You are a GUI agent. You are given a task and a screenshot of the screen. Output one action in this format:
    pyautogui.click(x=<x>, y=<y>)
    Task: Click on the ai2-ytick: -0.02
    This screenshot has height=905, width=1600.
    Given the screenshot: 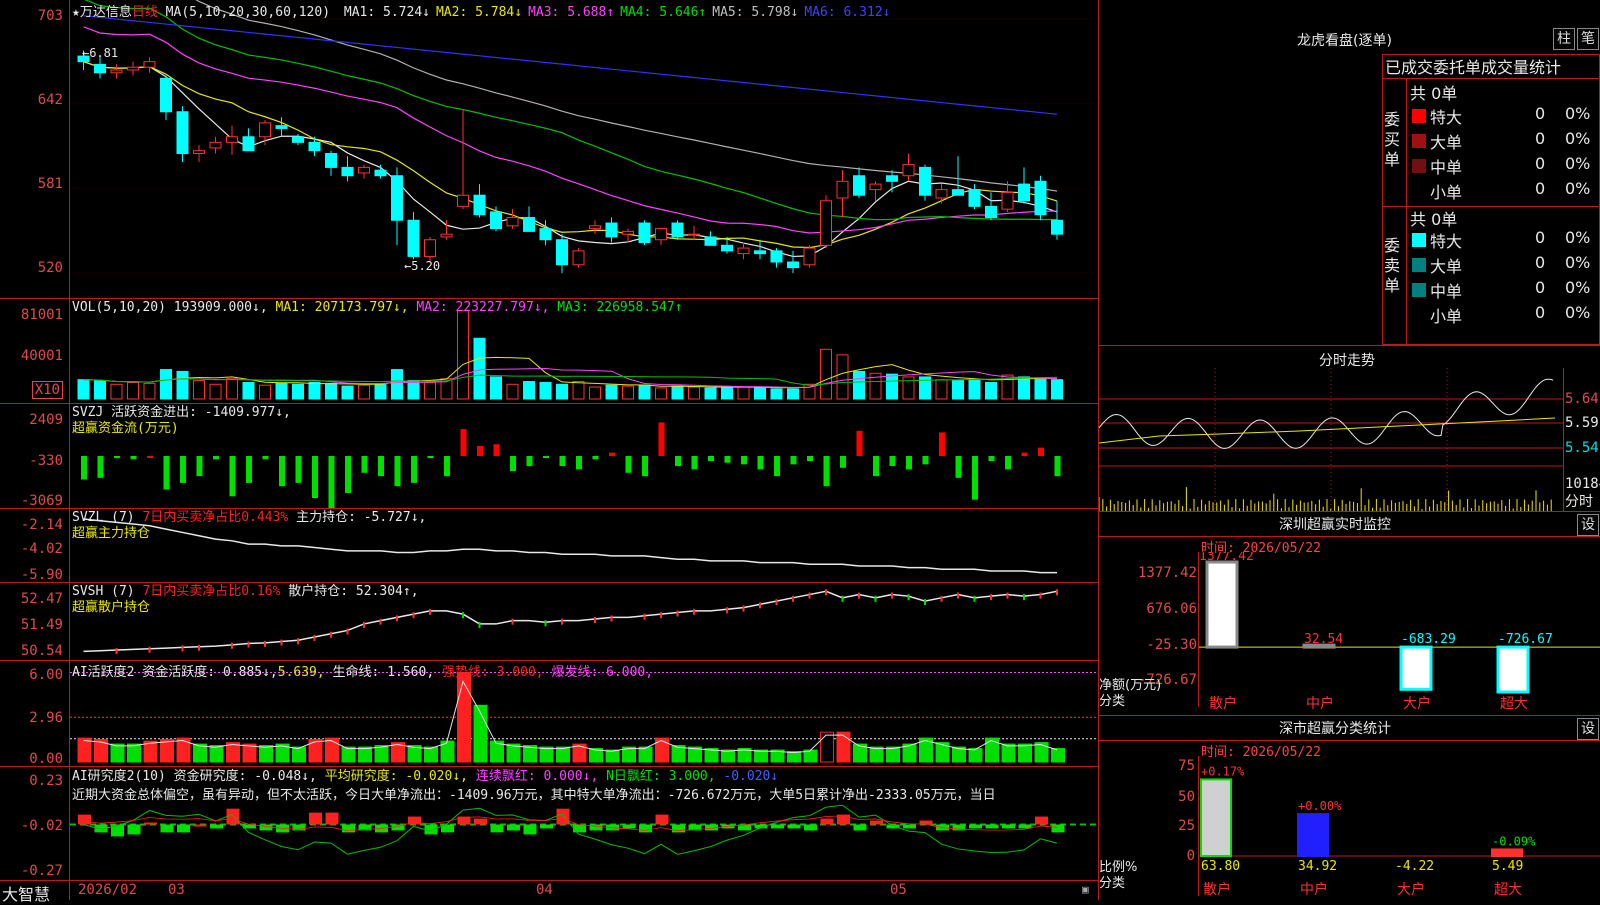 What is the action you would take?
    pyautogui.click(x=41, y=826)
    